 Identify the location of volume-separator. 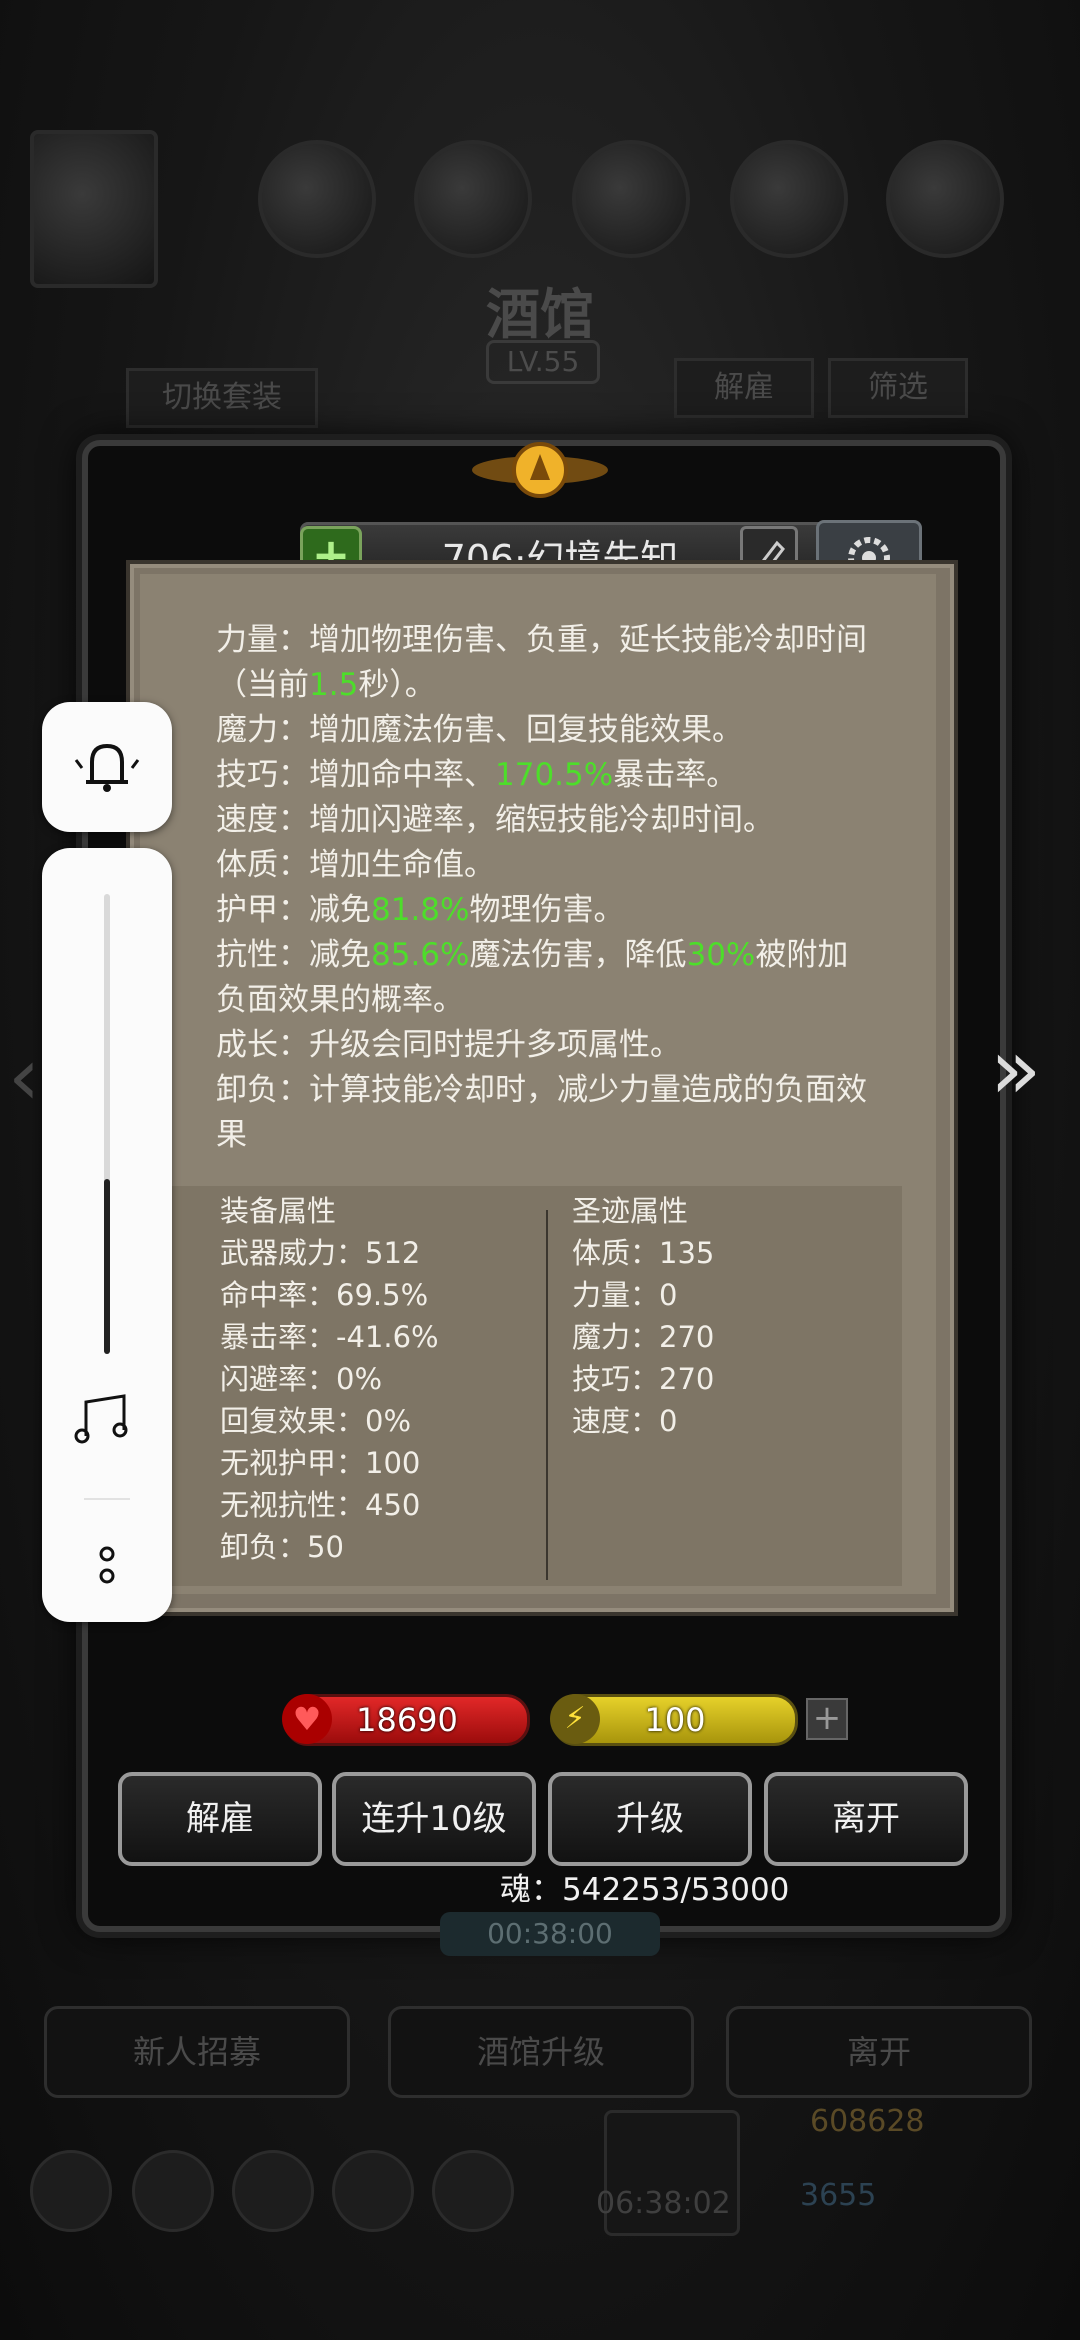
(107, 1499).